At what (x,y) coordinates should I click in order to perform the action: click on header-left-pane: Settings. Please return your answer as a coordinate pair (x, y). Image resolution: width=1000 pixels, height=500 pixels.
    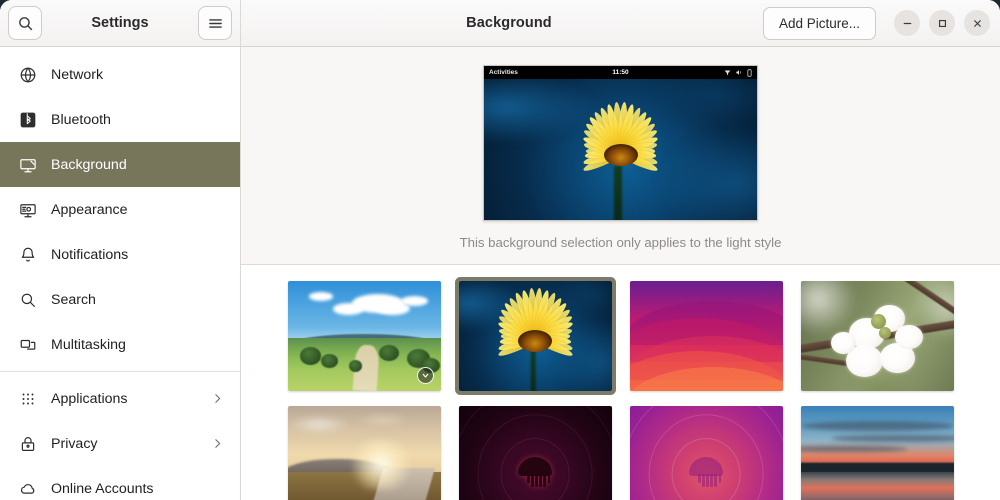
    Looking at the image, I should click on (120, 23).